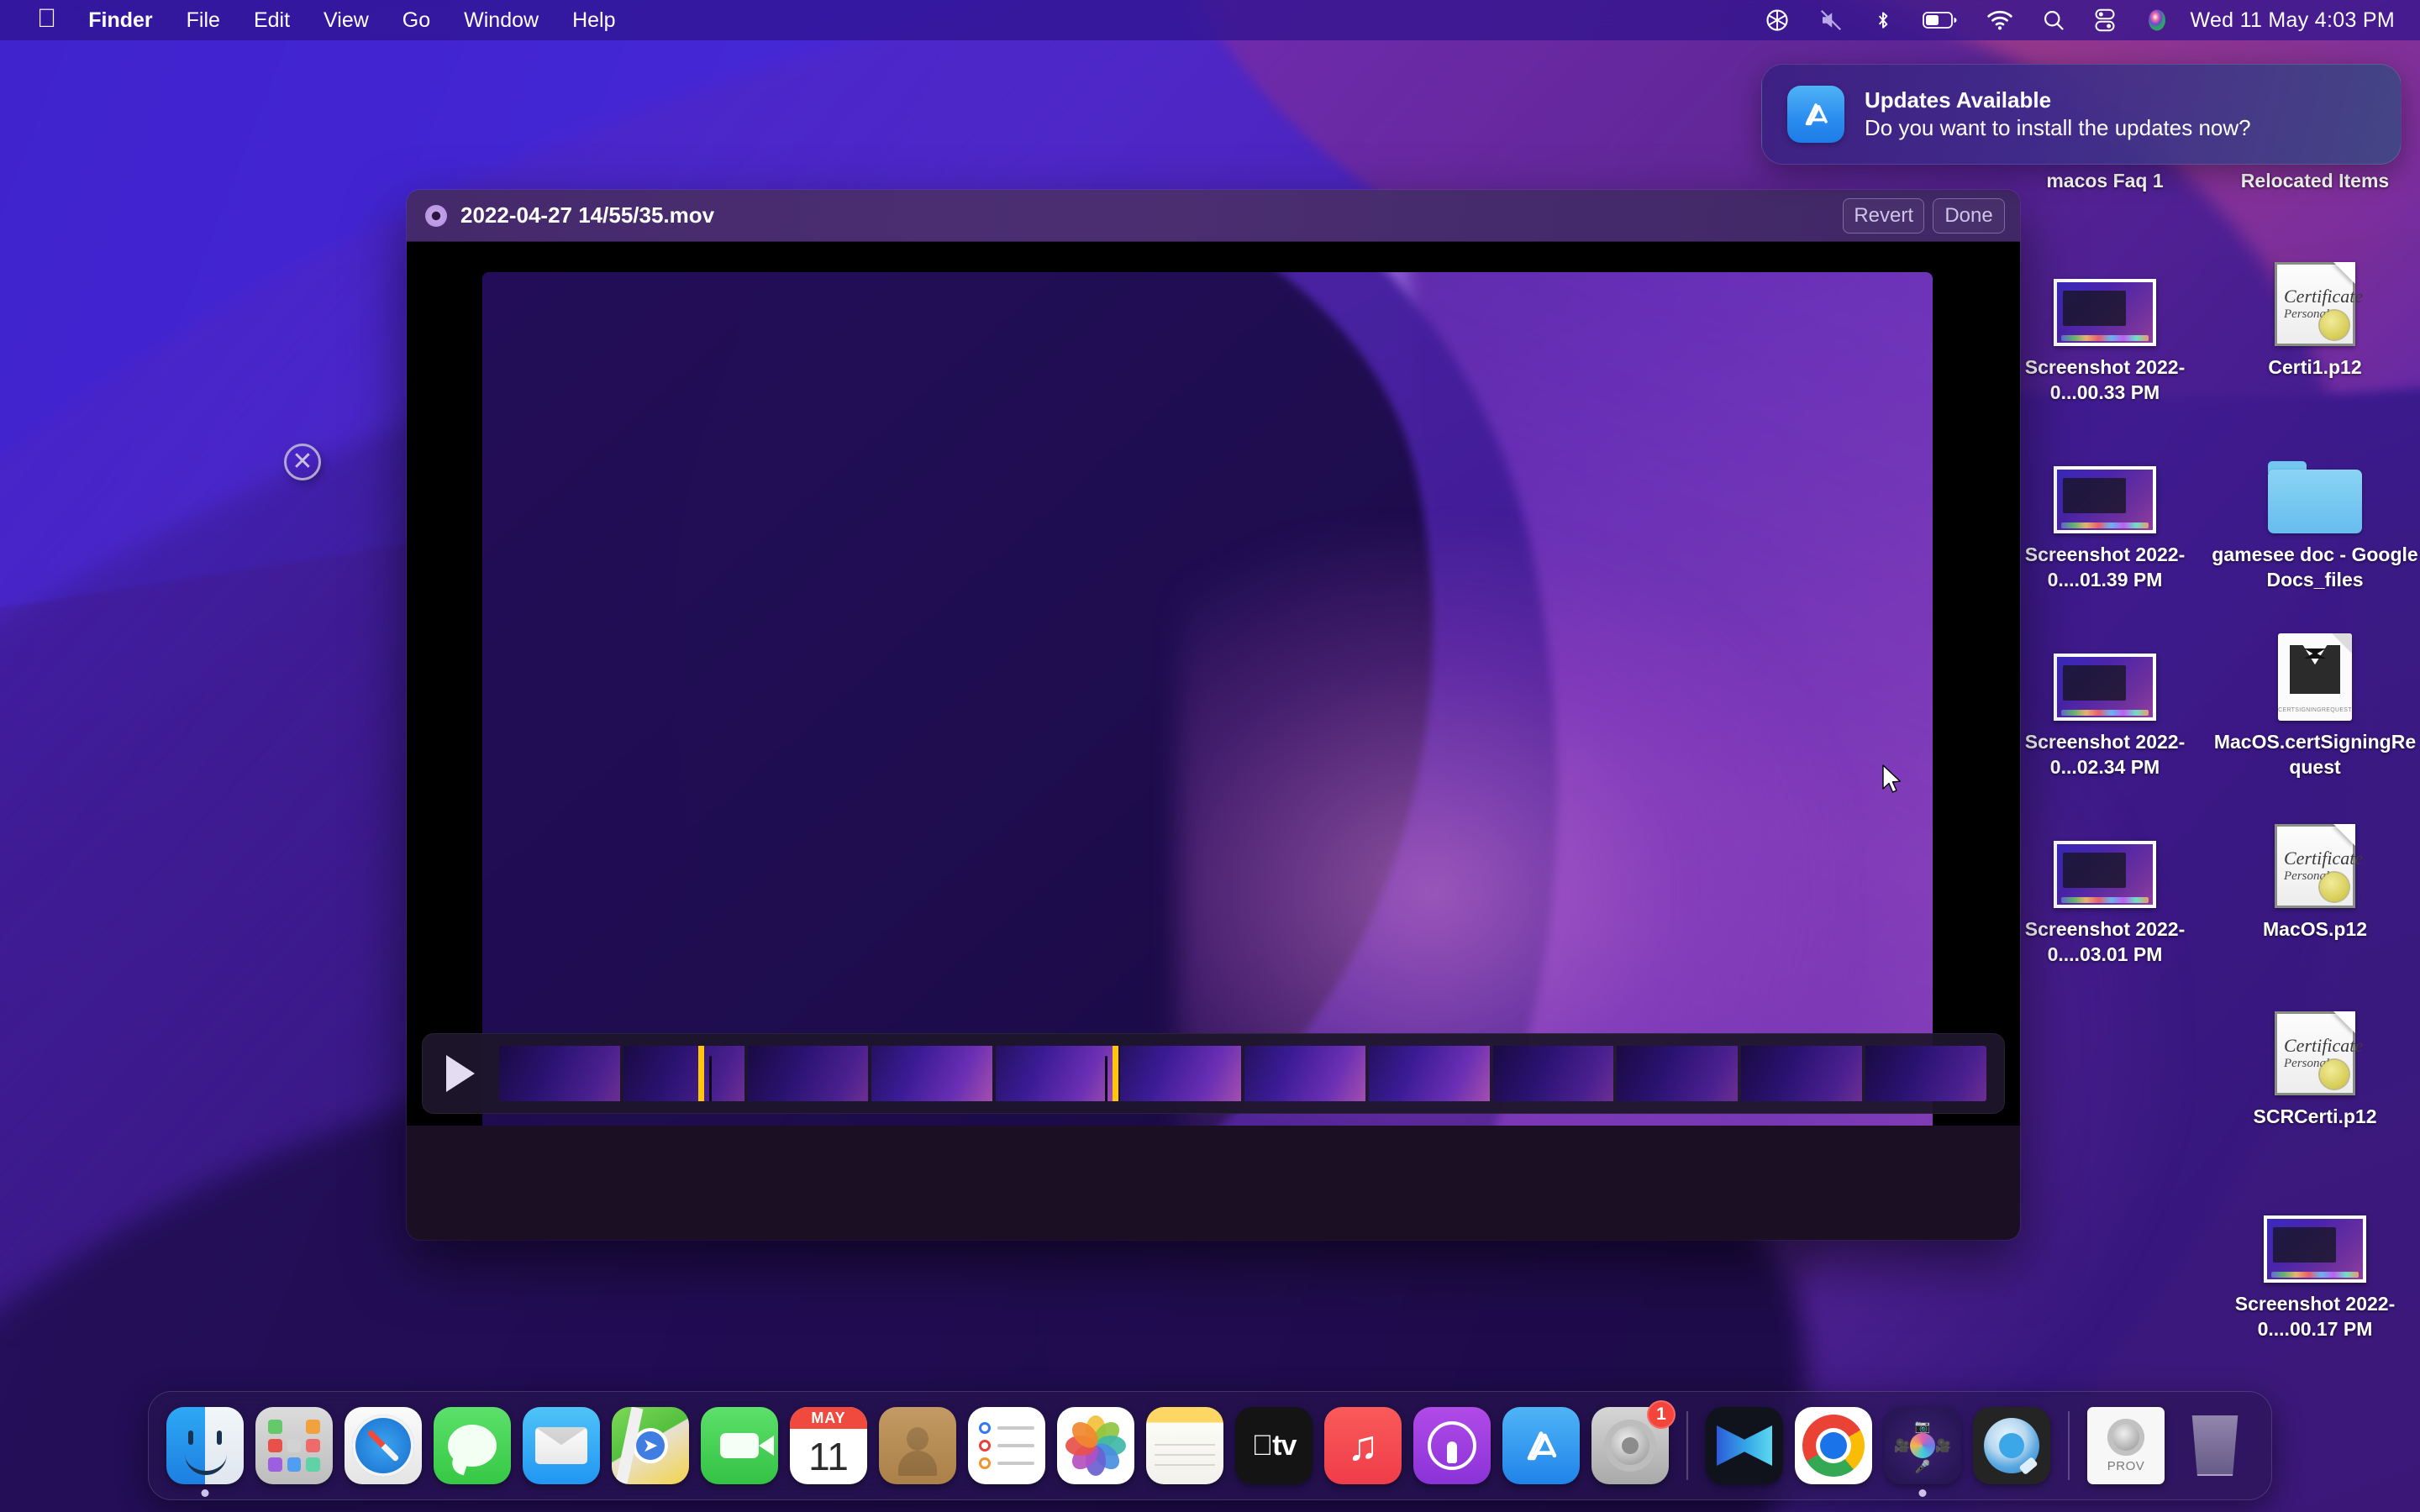 Image resolution: width=2420 pixels, height=1512 pixels. I want to click on photos-icon, so click(1095, 1445).